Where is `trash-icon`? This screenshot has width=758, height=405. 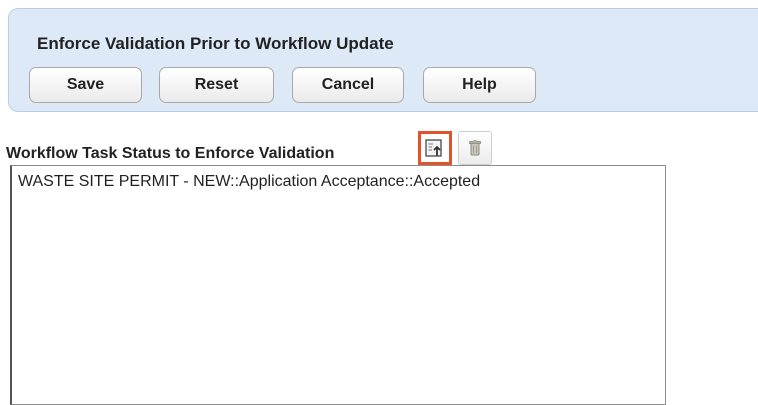
trash-icon is located at coordinates (475, 147).